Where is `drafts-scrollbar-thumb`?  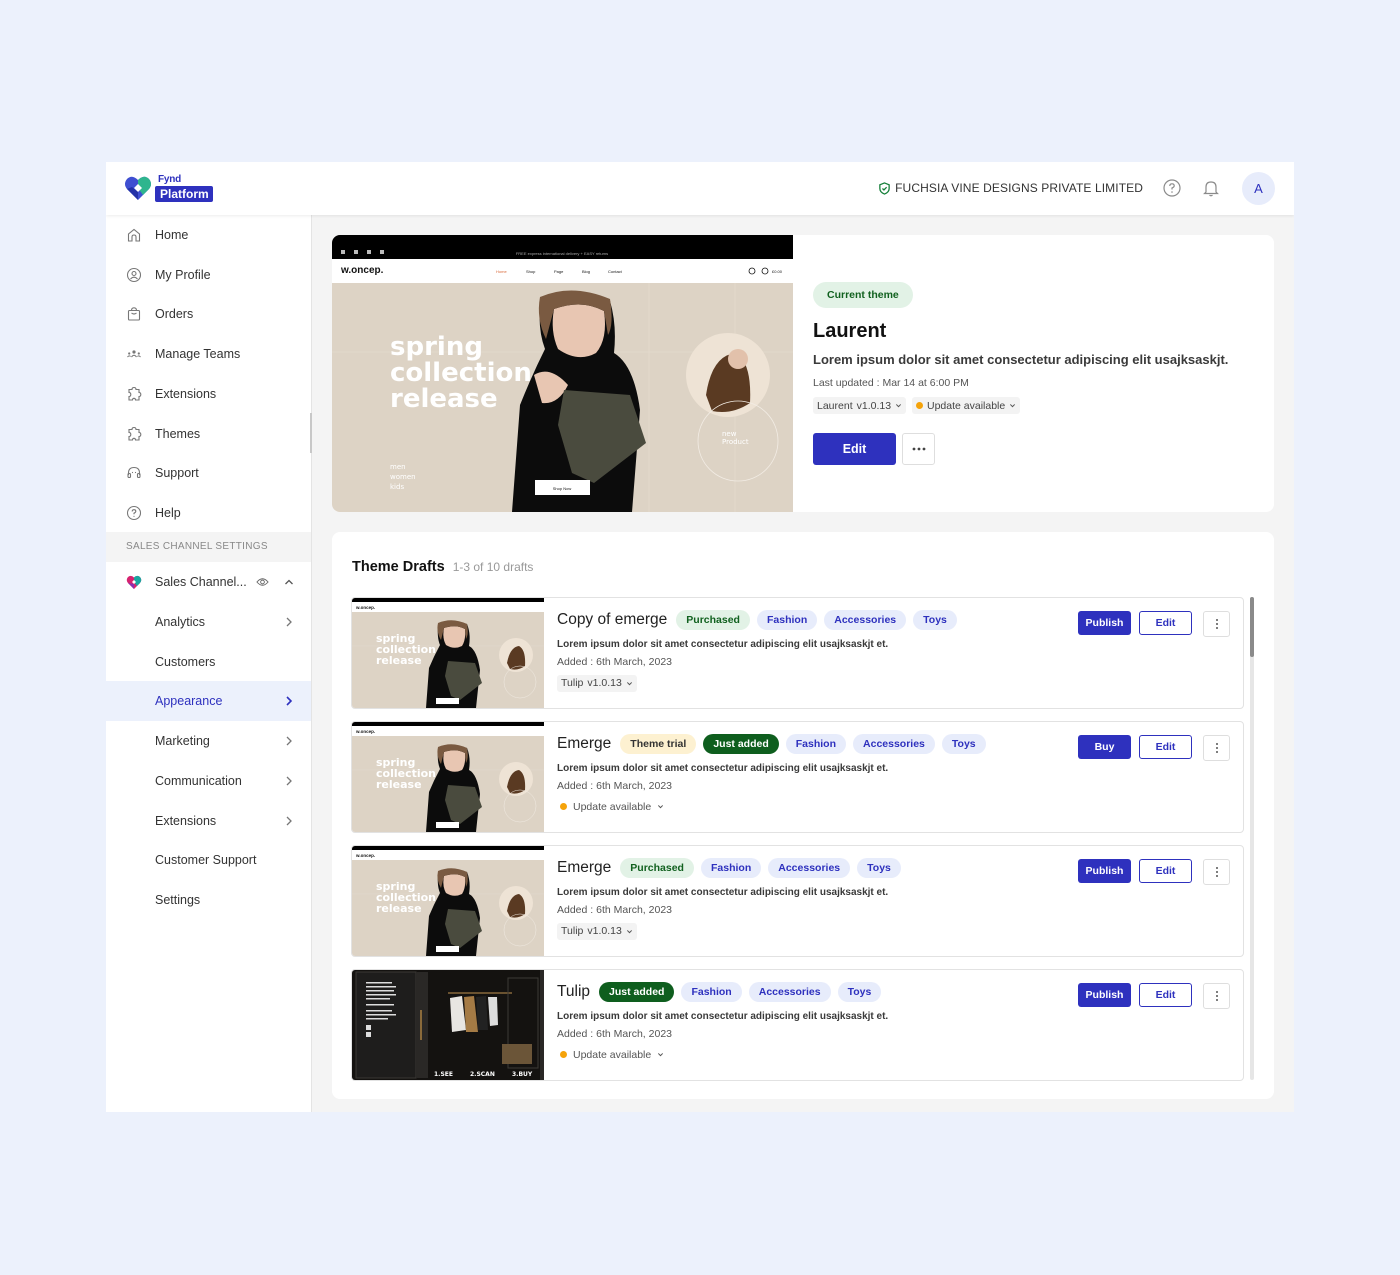 drafts-scrollbar-thumb is located at coordinates (1252, 627).